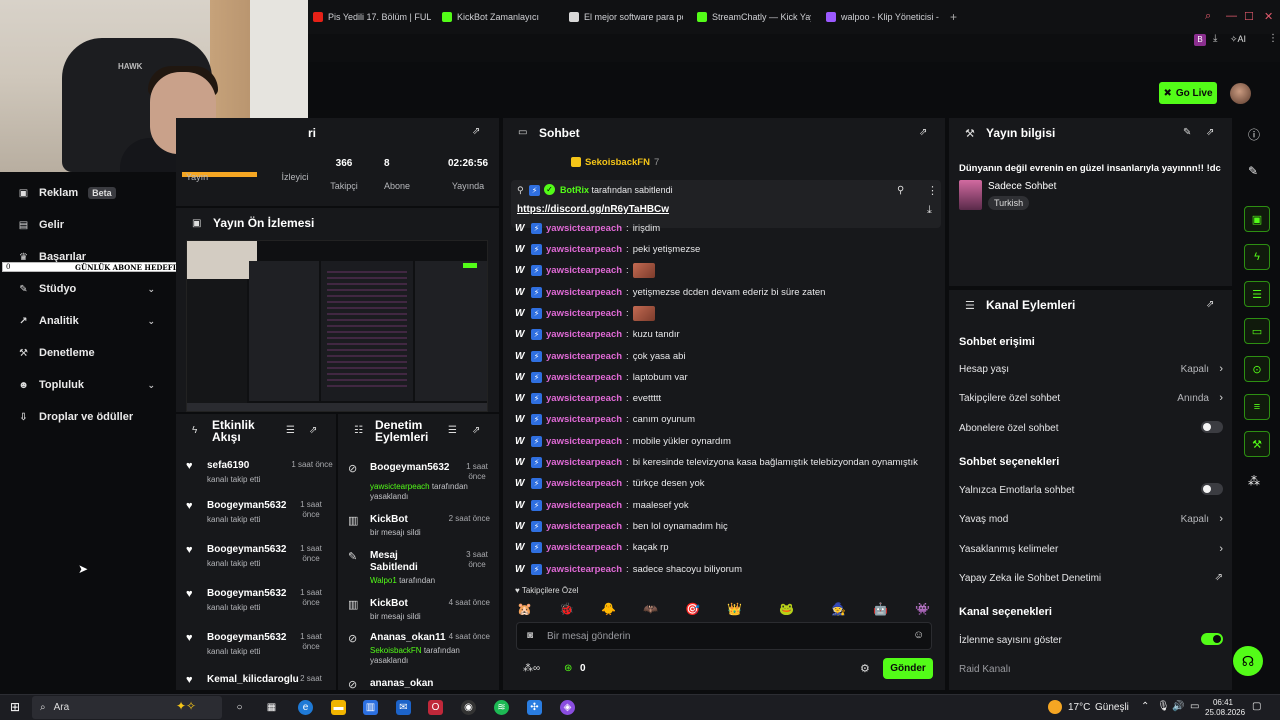 The width and height of the screenshot is (1280, 720). Describe the element at coordinates (524, 609) in the screenshot. I see `emote-icon: 🐹` at that location.